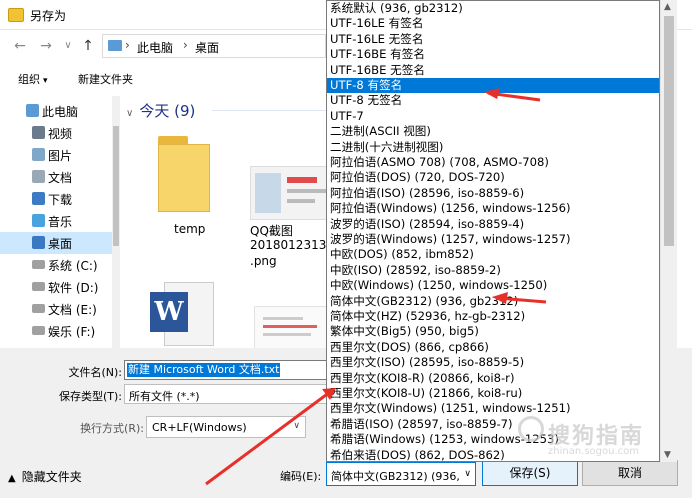 This screenshot has height=498, width=692. I want to click on computer-icon, so click(115, 45).